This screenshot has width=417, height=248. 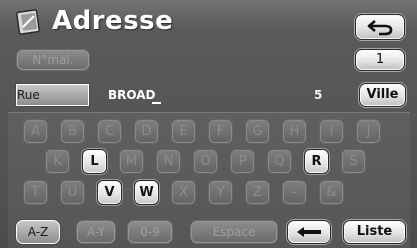 What do you see at coordinates (35, 131) in the screenshot?
I see `key-a: A` at bounding box center [35, 131].